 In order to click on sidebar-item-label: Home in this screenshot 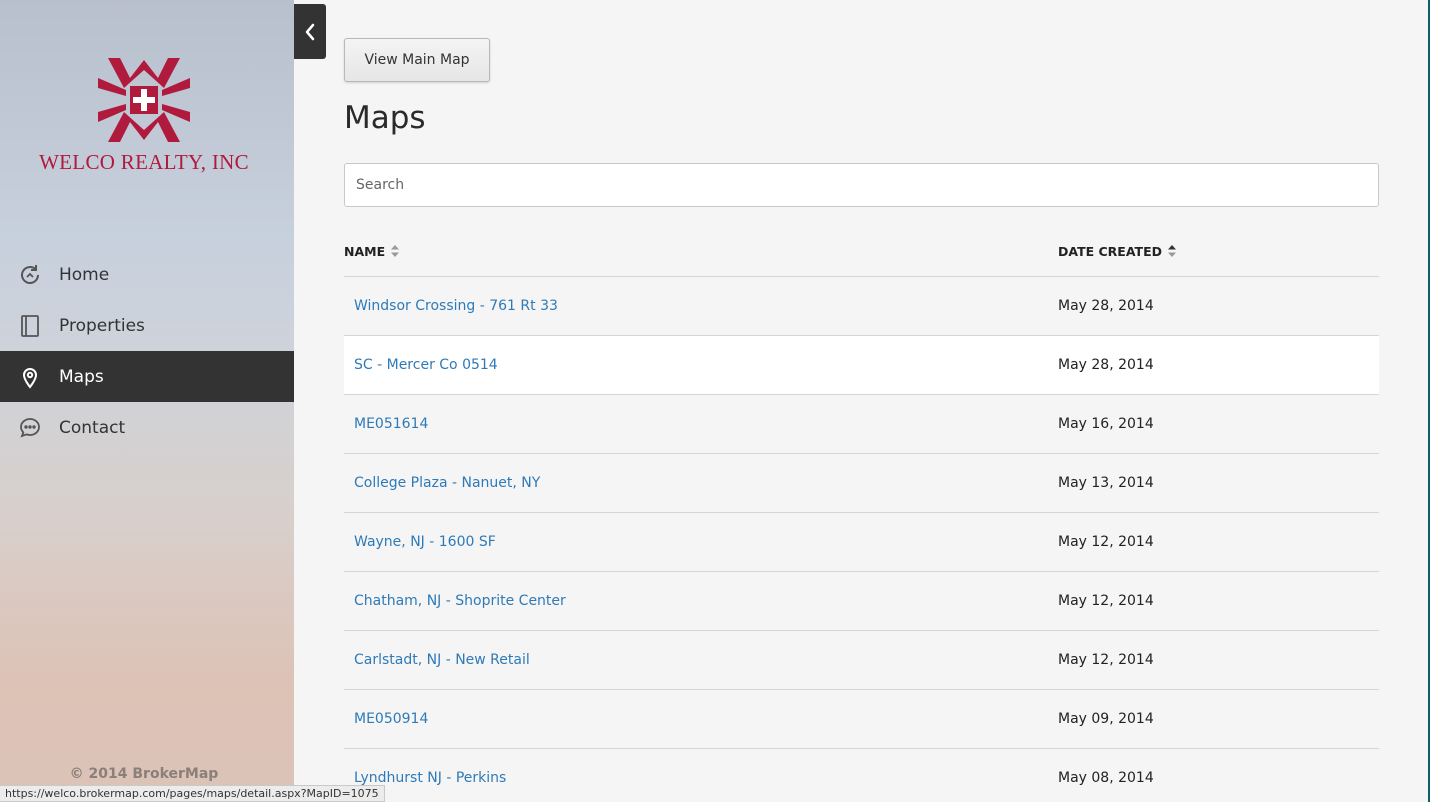, I will do `click(84, 274)`.